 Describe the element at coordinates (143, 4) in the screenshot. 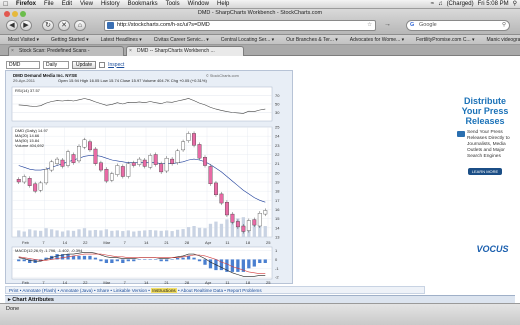

I see `menu-bookmarks: Bookmarks` at that location.